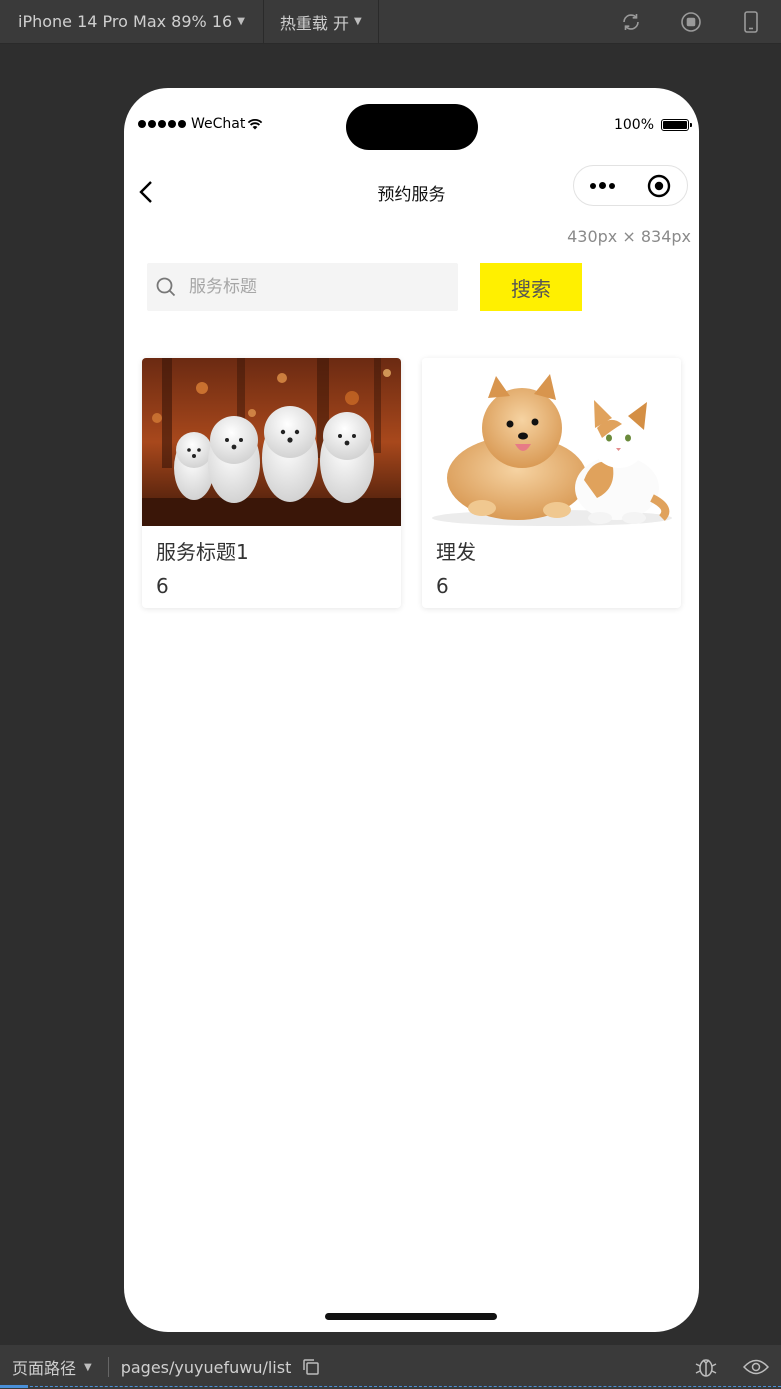 Image resolution: width=781 pixels, height=1389 pixels. I want to click on menu-capsule, so click(630, 185).